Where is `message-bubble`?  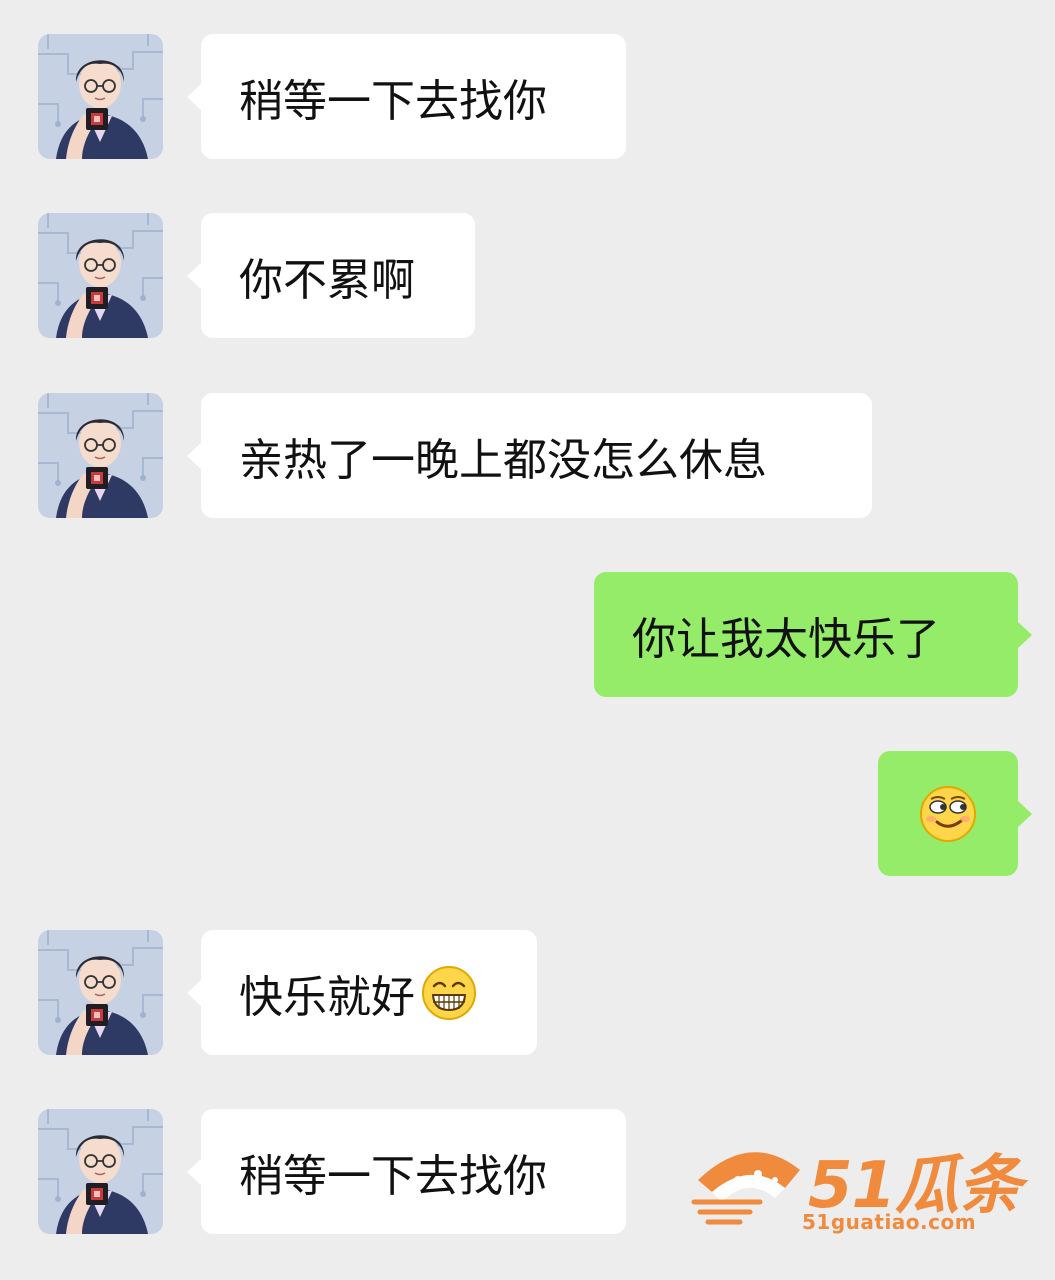
message-bubble is located at coordinates (955, 813).